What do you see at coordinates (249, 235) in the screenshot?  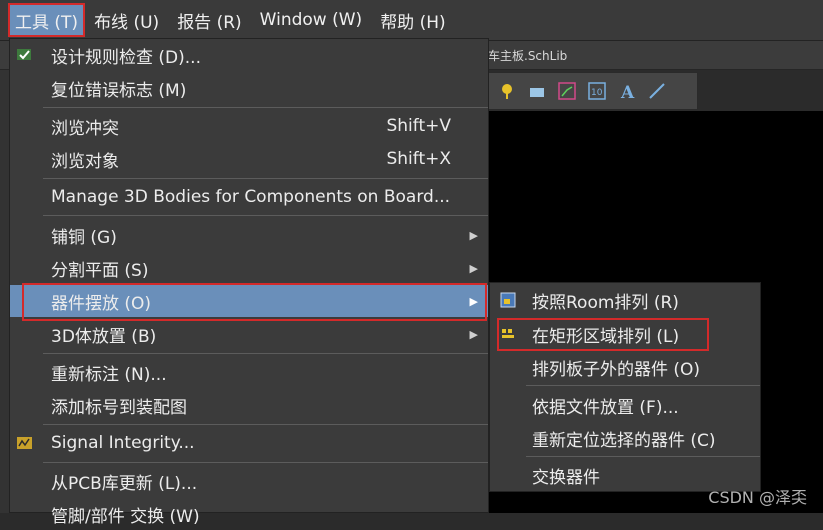 I see `menu-item-polygon-pour: 铺铜 (G) ▶` at bounding box center [249, 235].